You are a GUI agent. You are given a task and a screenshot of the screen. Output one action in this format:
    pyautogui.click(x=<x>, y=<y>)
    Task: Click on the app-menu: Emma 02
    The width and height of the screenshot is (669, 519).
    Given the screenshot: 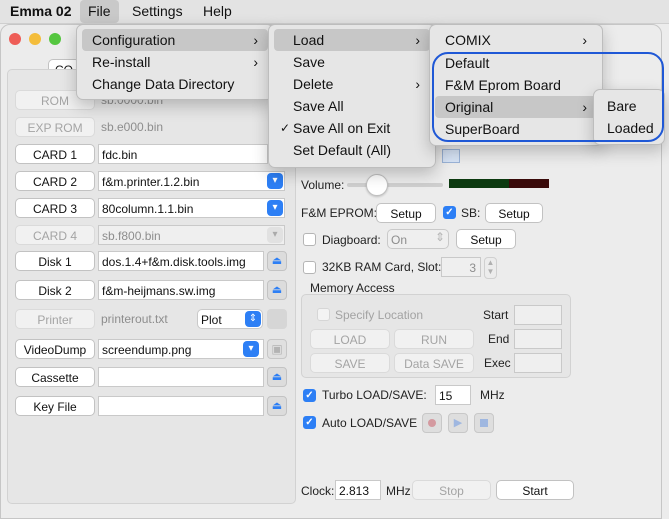 What is the action you would take?
    pyautogui.click(x=40, y=11)
    